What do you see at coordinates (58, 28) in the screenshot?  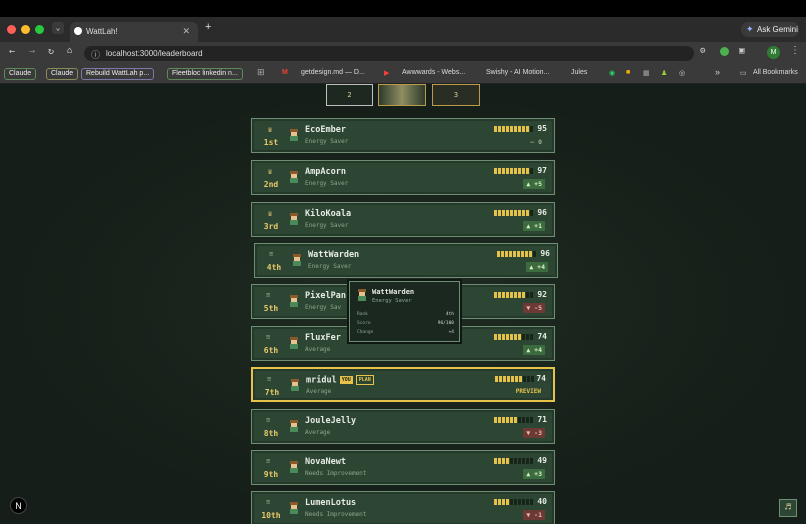 I see `tab-search-button: ⌄` at bounding box center [58, 28].